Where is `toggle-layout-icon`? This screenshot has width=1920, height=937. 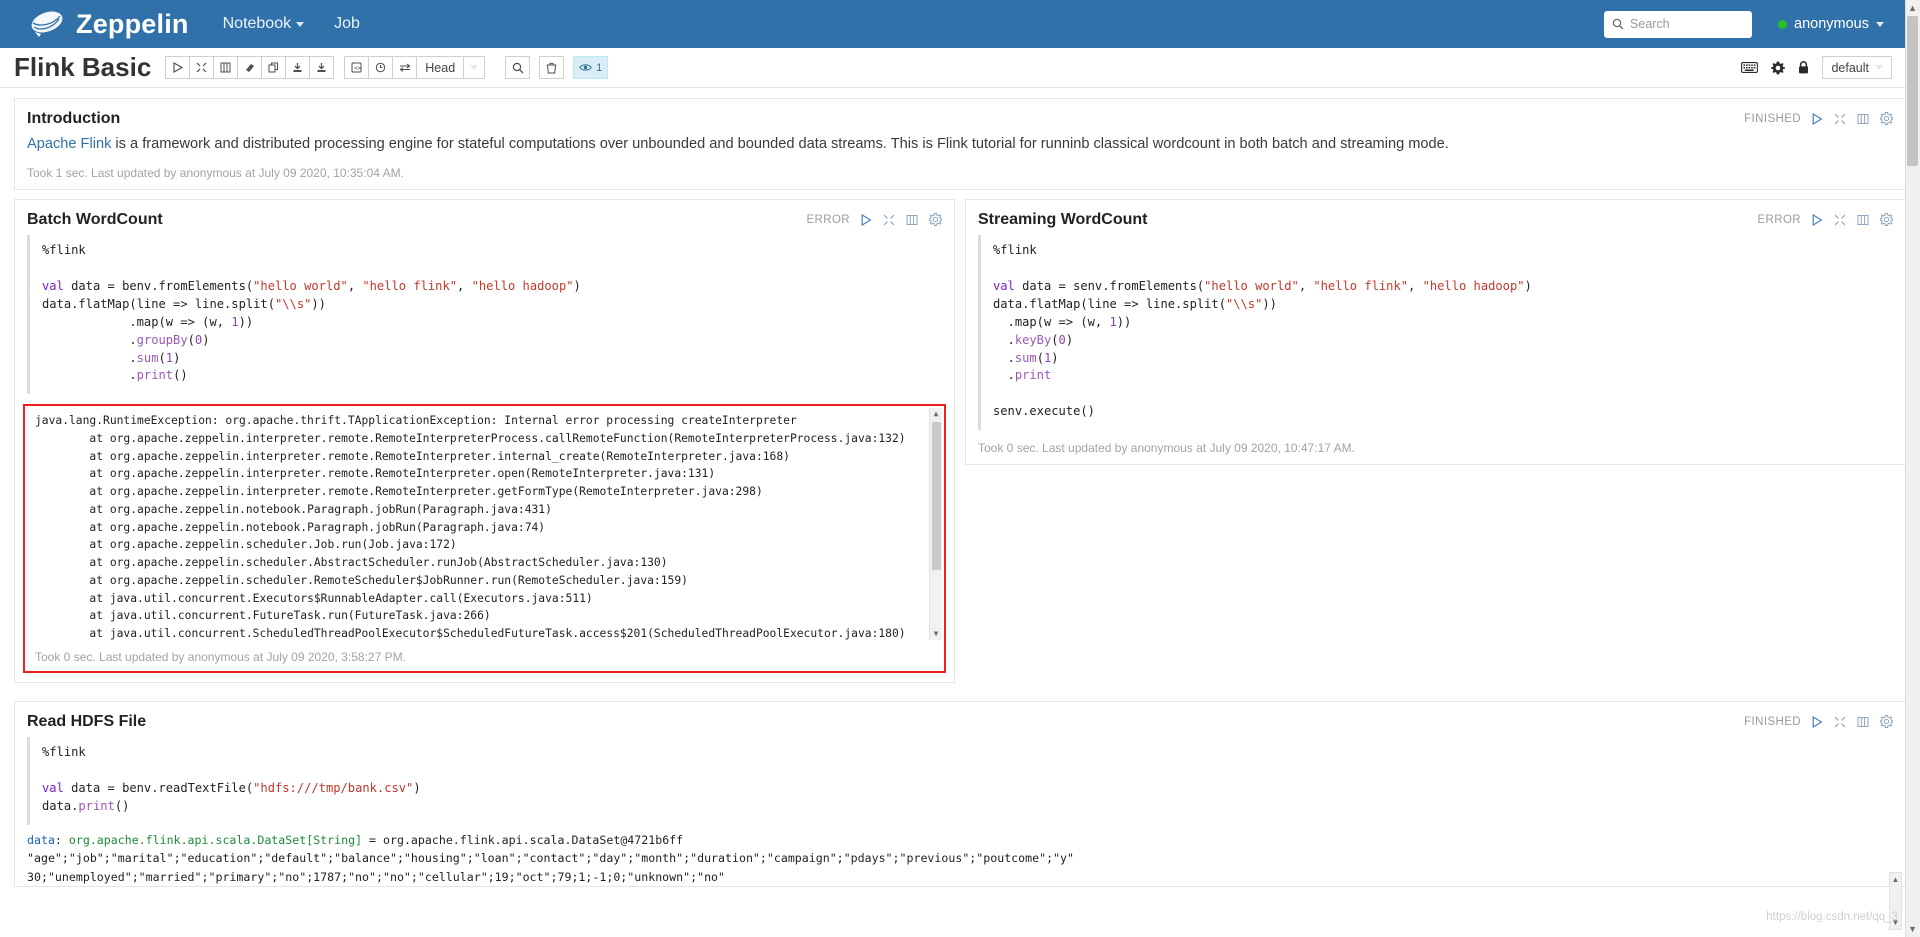 toggle-layout-icon is located at coordinates (405, 67).